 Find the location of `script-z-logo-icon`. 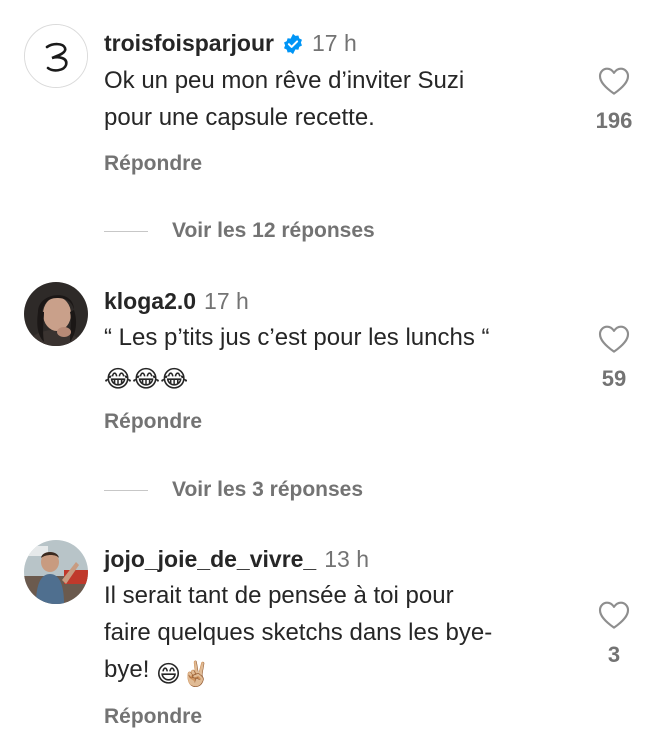

script-z-logo-icon is located at coordinates (56, 56).